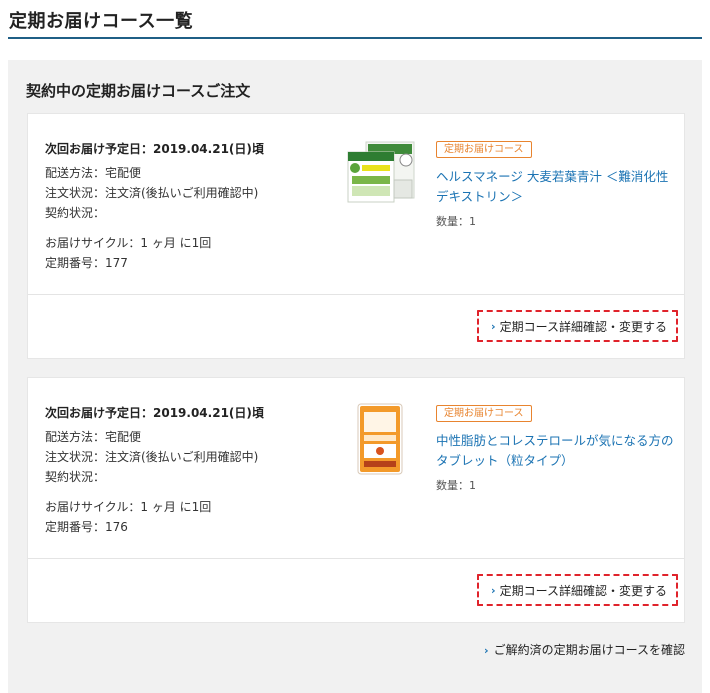 Image resolution: width=710 pixels, height=693 pixels. Describe the element at coordinates (138, 91) in the screenshot. I see `section-title: 契約中の定期お届けコースご注文` at that location.